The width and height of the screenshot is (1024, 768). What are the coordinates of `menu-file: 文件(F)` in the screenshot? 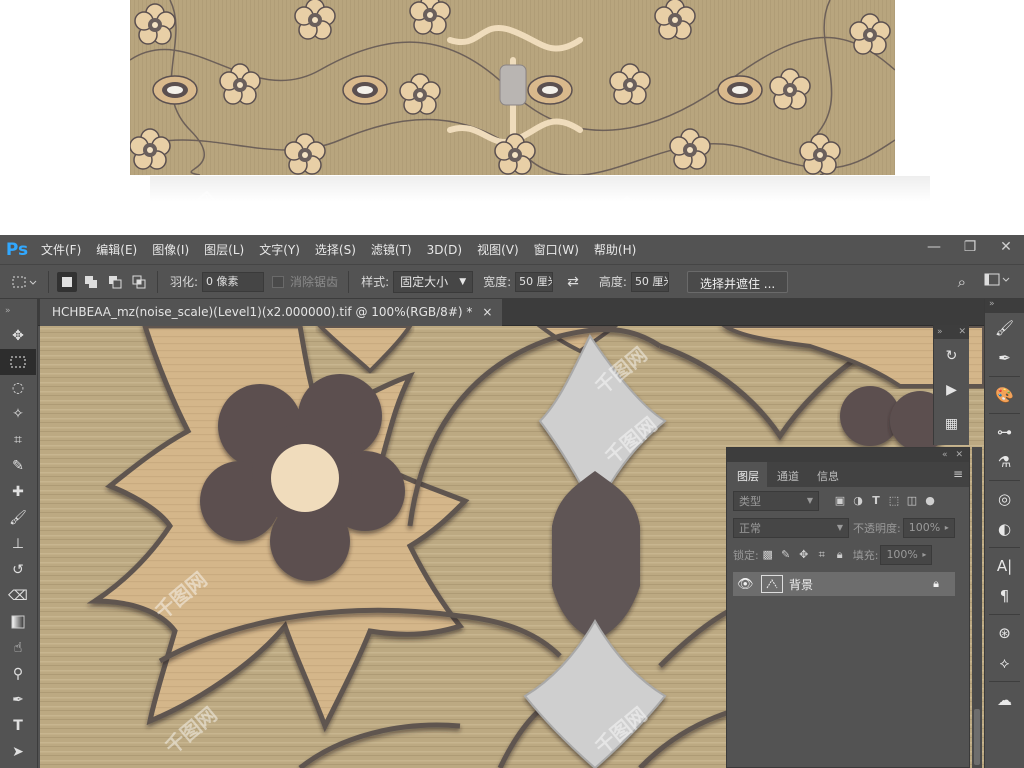 It's located at (61, 249).